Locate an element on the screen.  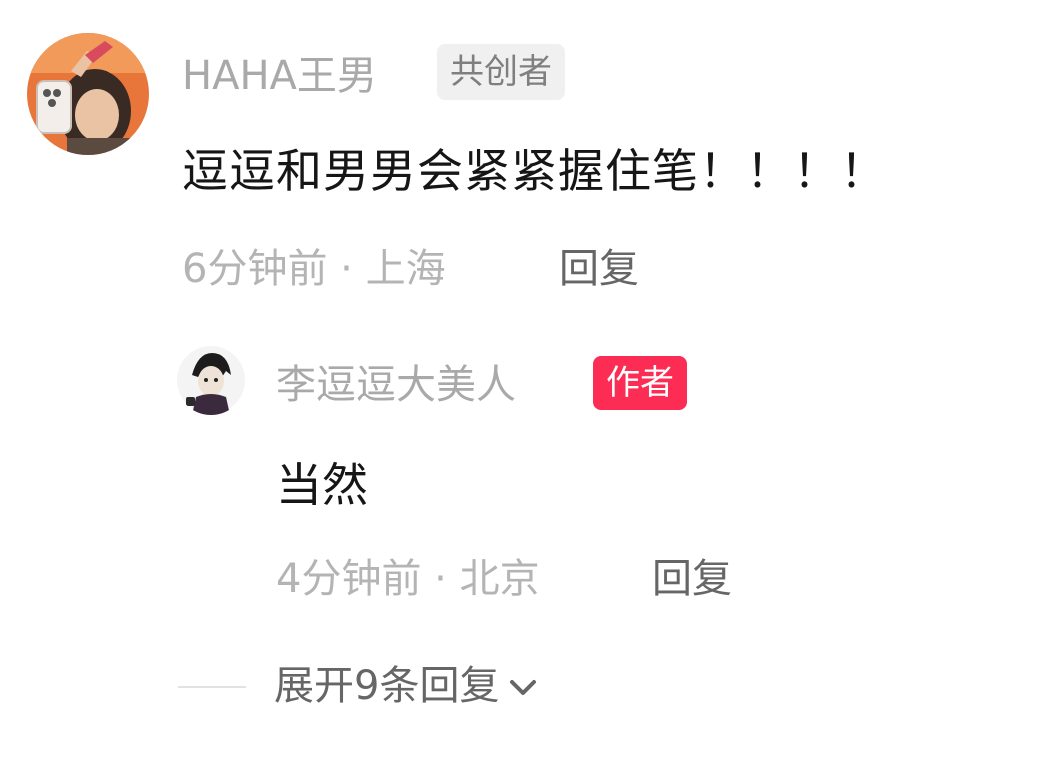
avatar-photo-icon is located at coordinates (88, 94).